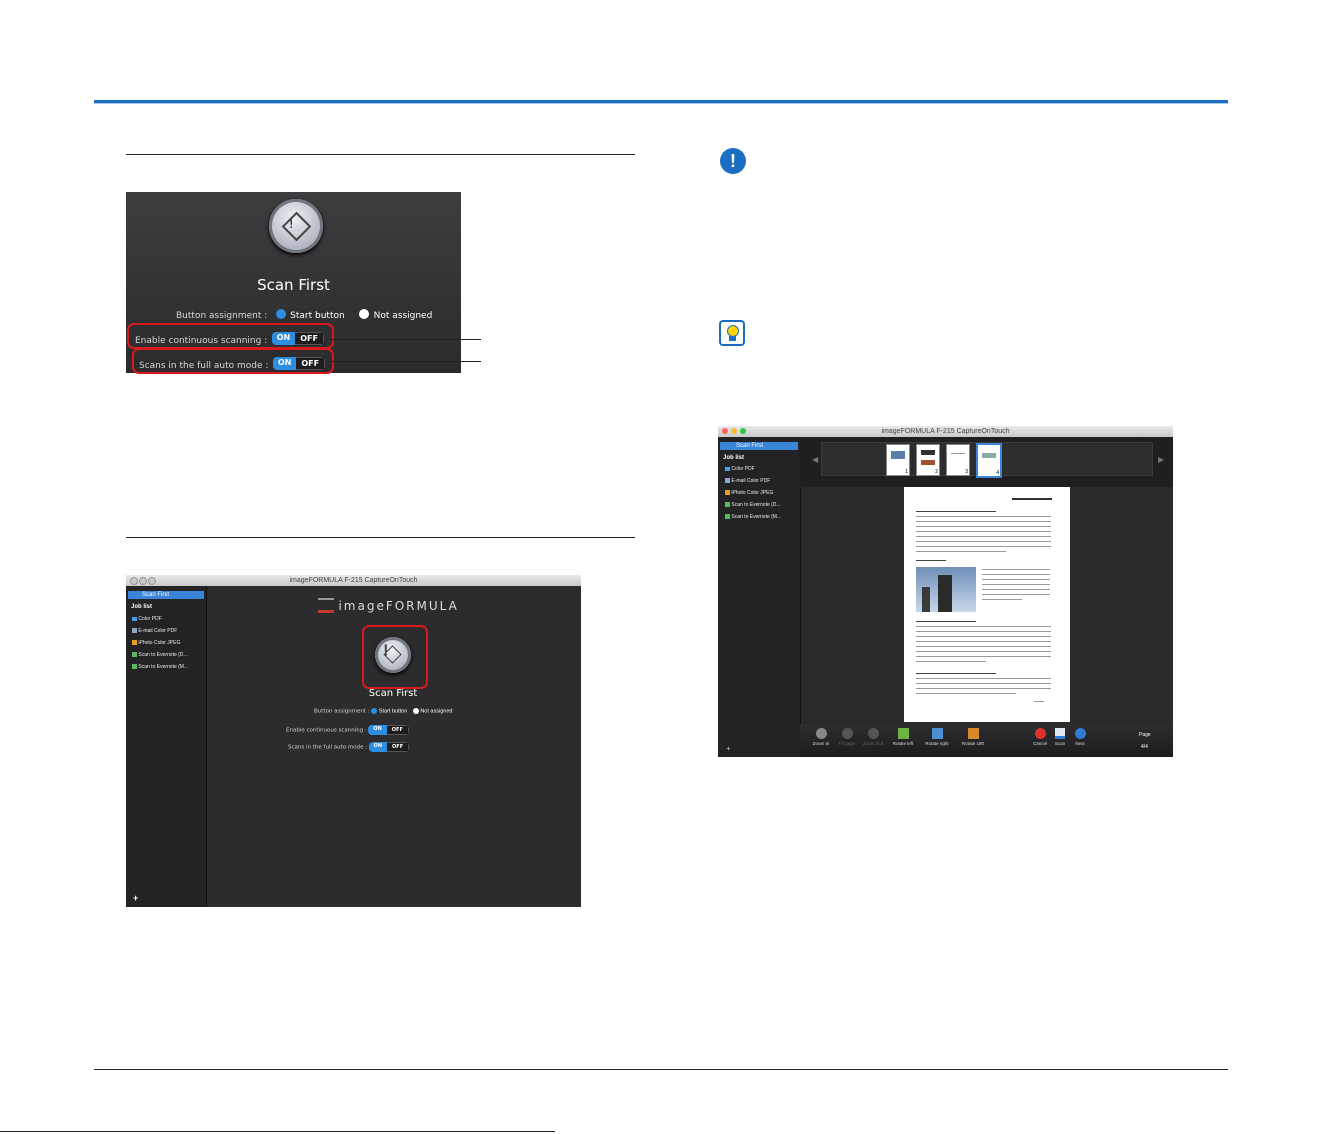  I want to click on thumbnail-strip: ◀ ▶ 1 2 3 4, so click(986, 462).